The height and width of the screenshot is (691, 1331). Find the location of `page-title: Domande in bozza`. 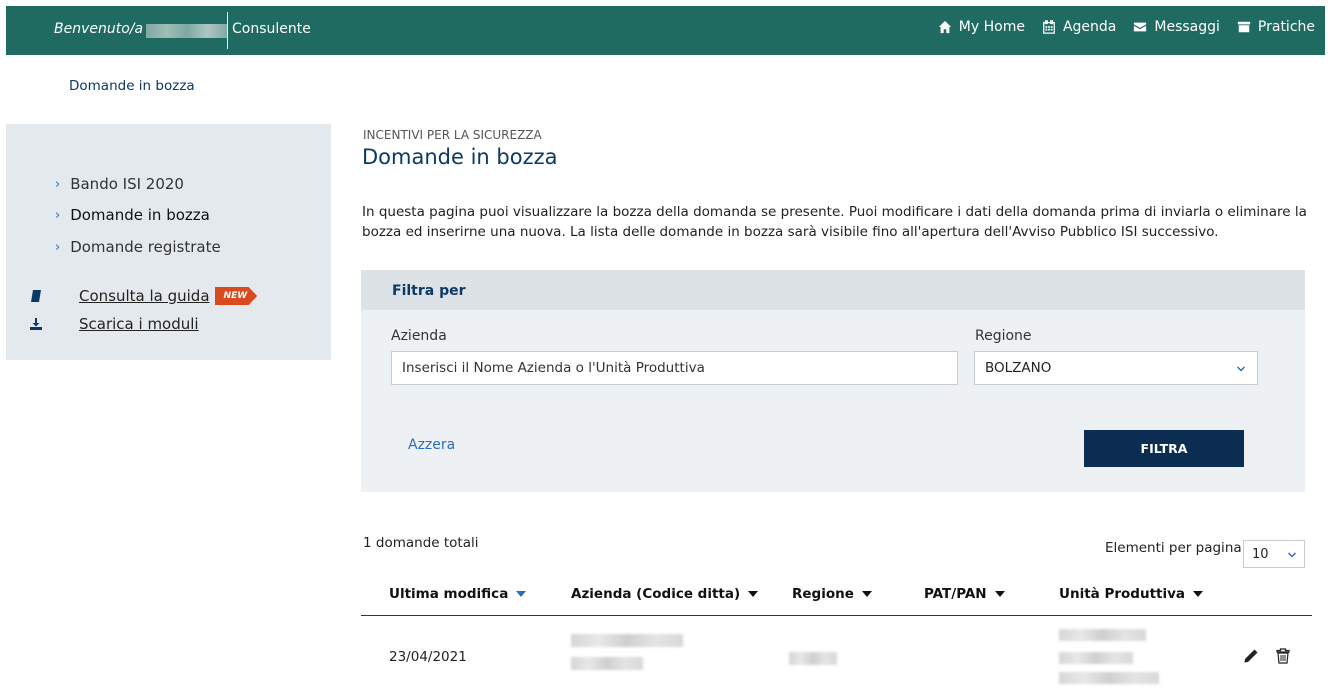

page-title: Domande in bozza is located at coordinates (460, 157).